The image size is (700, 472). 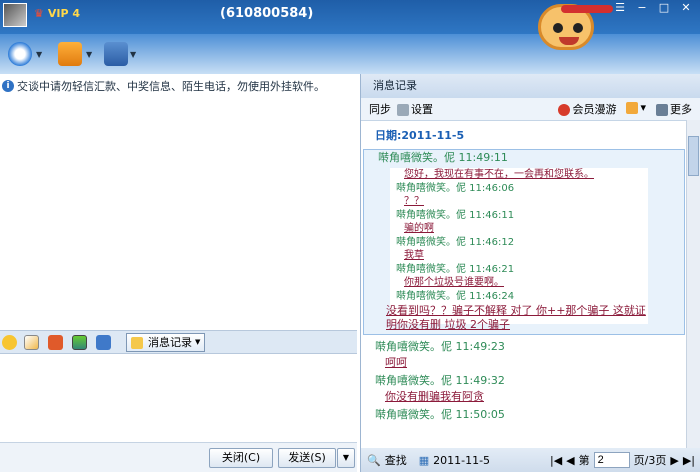 What do you see at coordinates (664, 8) in the screenshot?
I see `maximize-icon: □` at bounding box center [664, 8].